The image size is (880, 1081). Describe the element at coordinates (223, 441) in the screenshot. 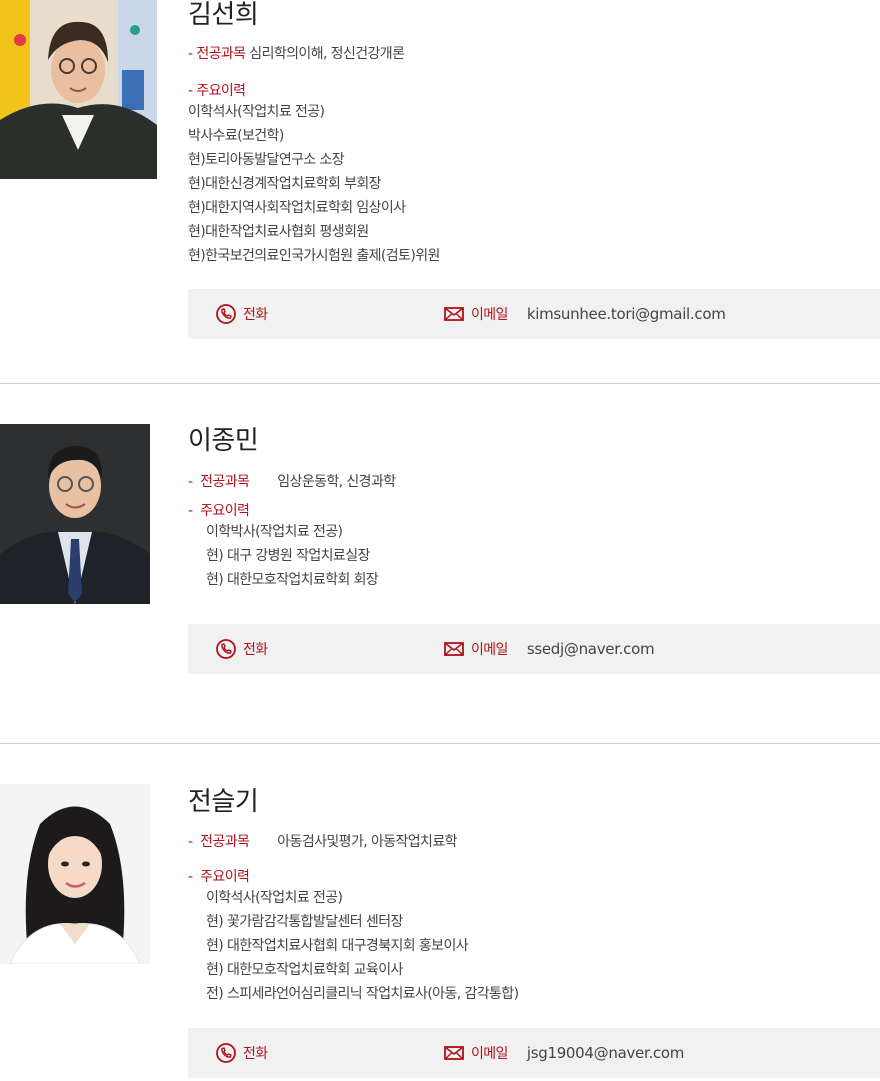

I see `faculty-name: 이종민` at that location.